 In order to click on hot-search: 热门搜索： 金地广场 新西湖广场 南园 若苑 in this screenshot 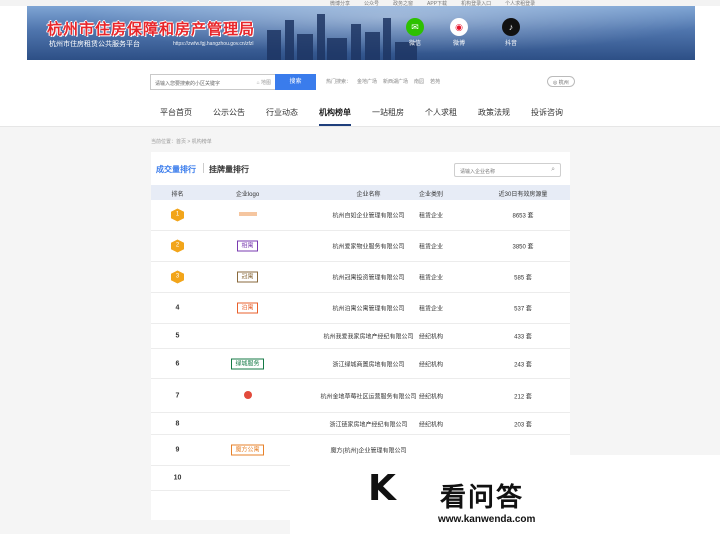, I will do `click(383, 82)`.